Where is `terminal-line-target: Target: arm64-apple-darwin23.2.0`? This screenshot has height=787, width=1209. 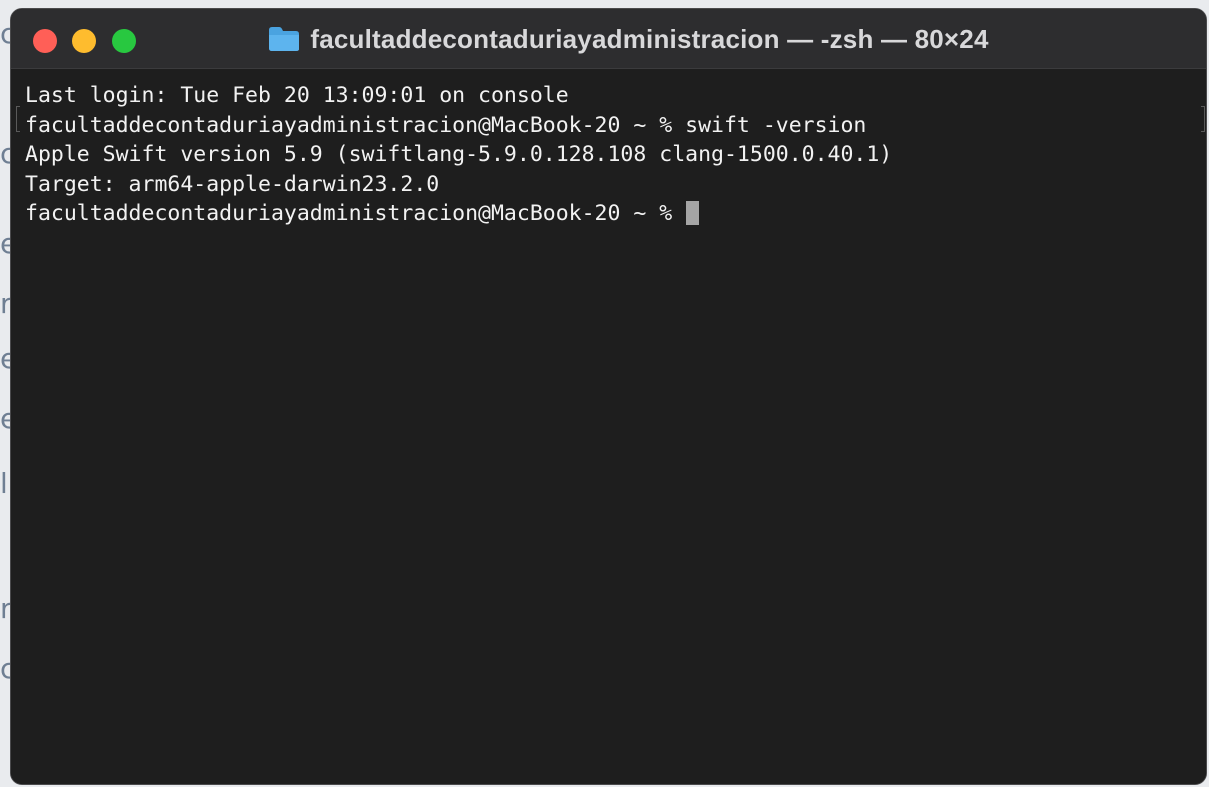
terminal-line-target: Target: arm64-apple-darwin23.2.0 is located at coordinates (232, 184).